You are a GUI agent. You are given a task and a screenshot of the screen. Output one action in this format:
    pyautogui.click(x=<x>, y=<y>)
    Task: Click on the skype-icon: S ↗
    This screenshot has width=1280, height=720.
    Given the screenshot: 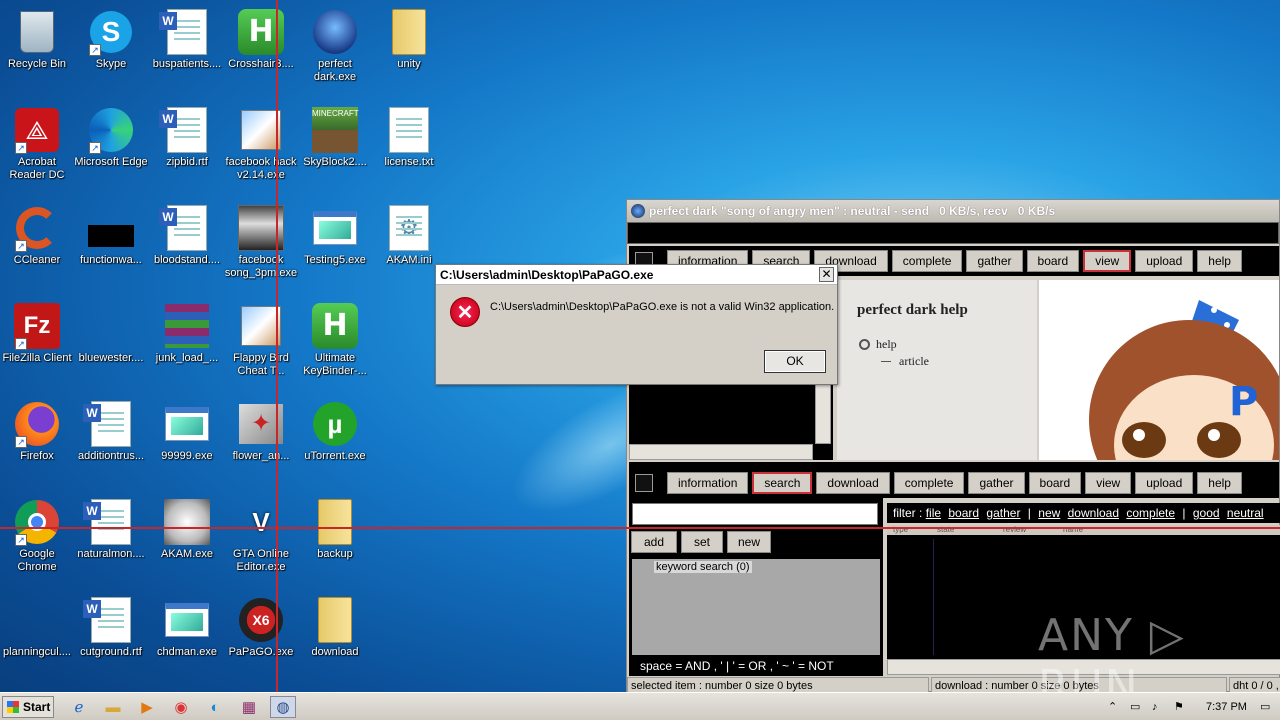 What is the action you would take?
    pyautogui.click(x=111, y=32)
    